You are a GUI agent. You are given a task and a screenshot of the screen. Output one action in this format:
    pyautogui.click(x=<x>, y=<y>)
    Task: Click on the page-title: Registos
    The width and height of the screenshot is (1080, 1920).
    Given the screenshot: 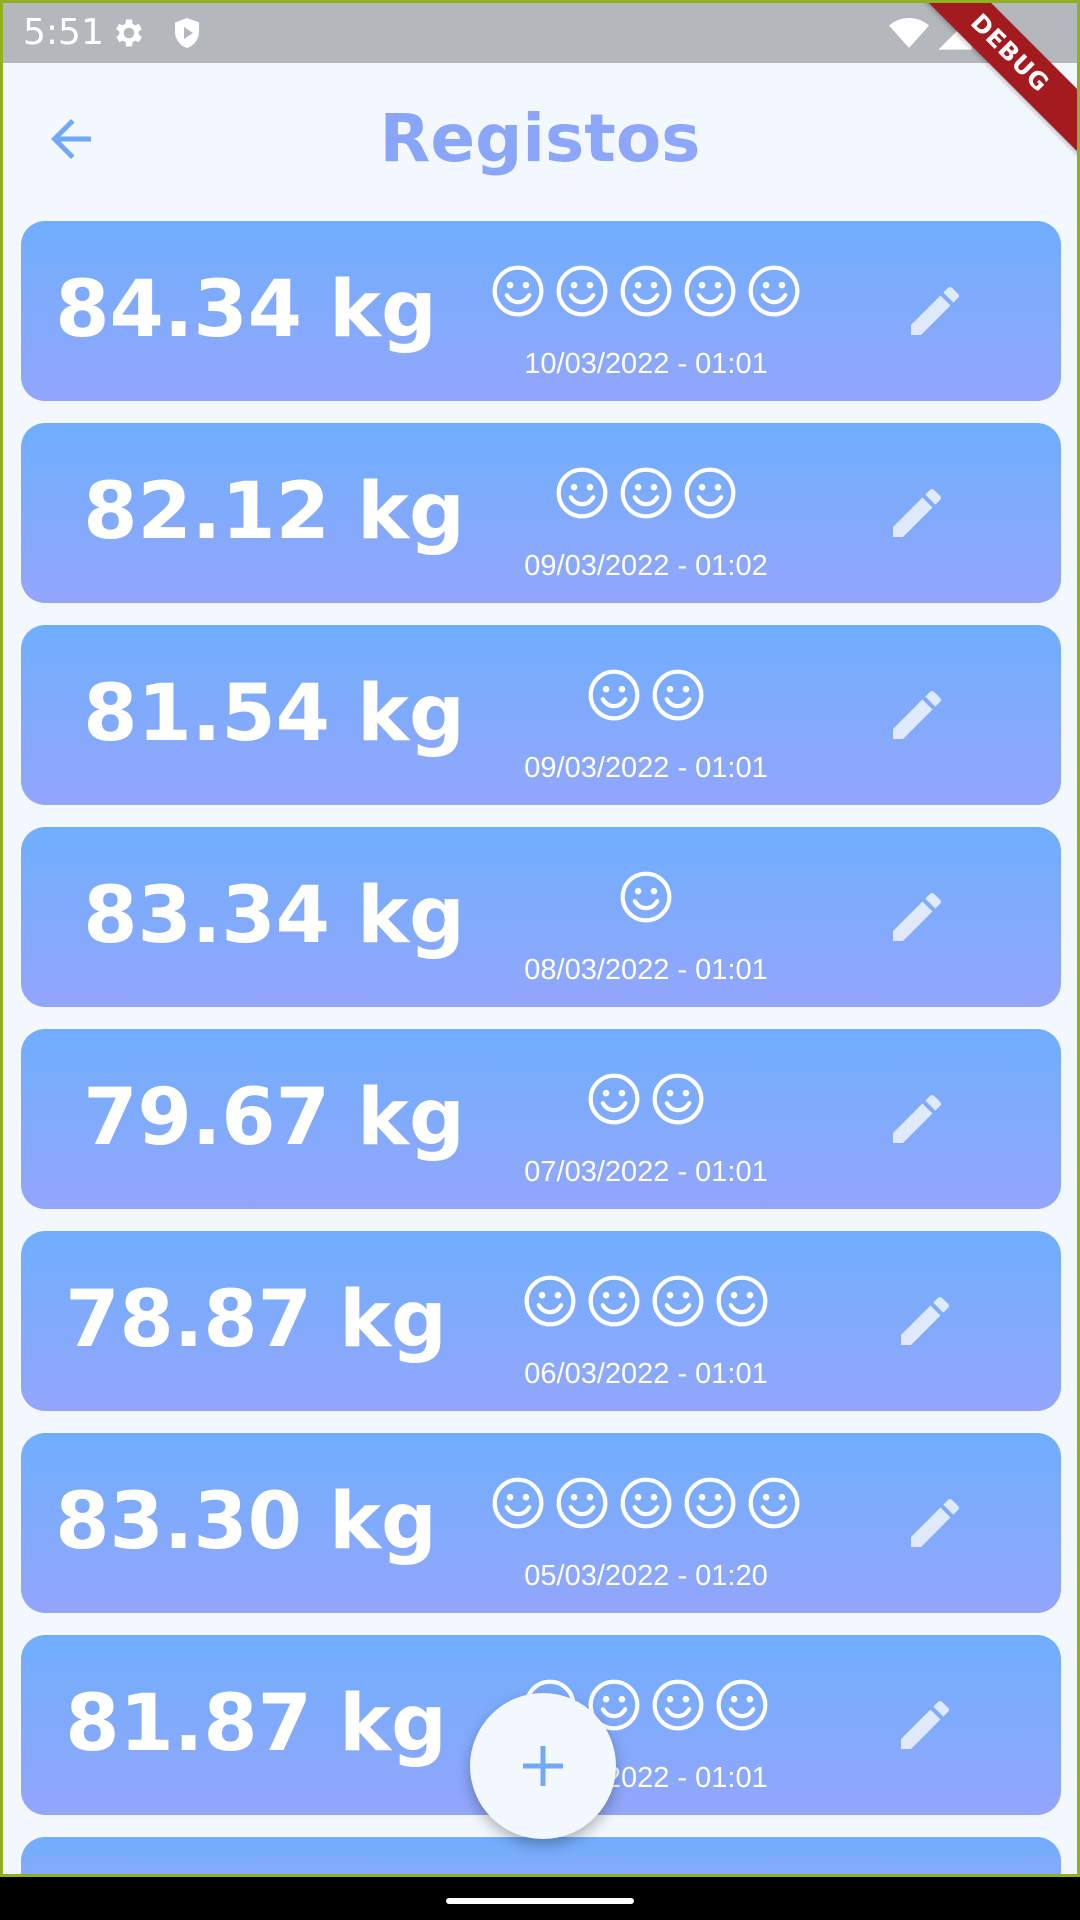 What is the action you would take?
    pyautogui.click(x=540, y=139)
    